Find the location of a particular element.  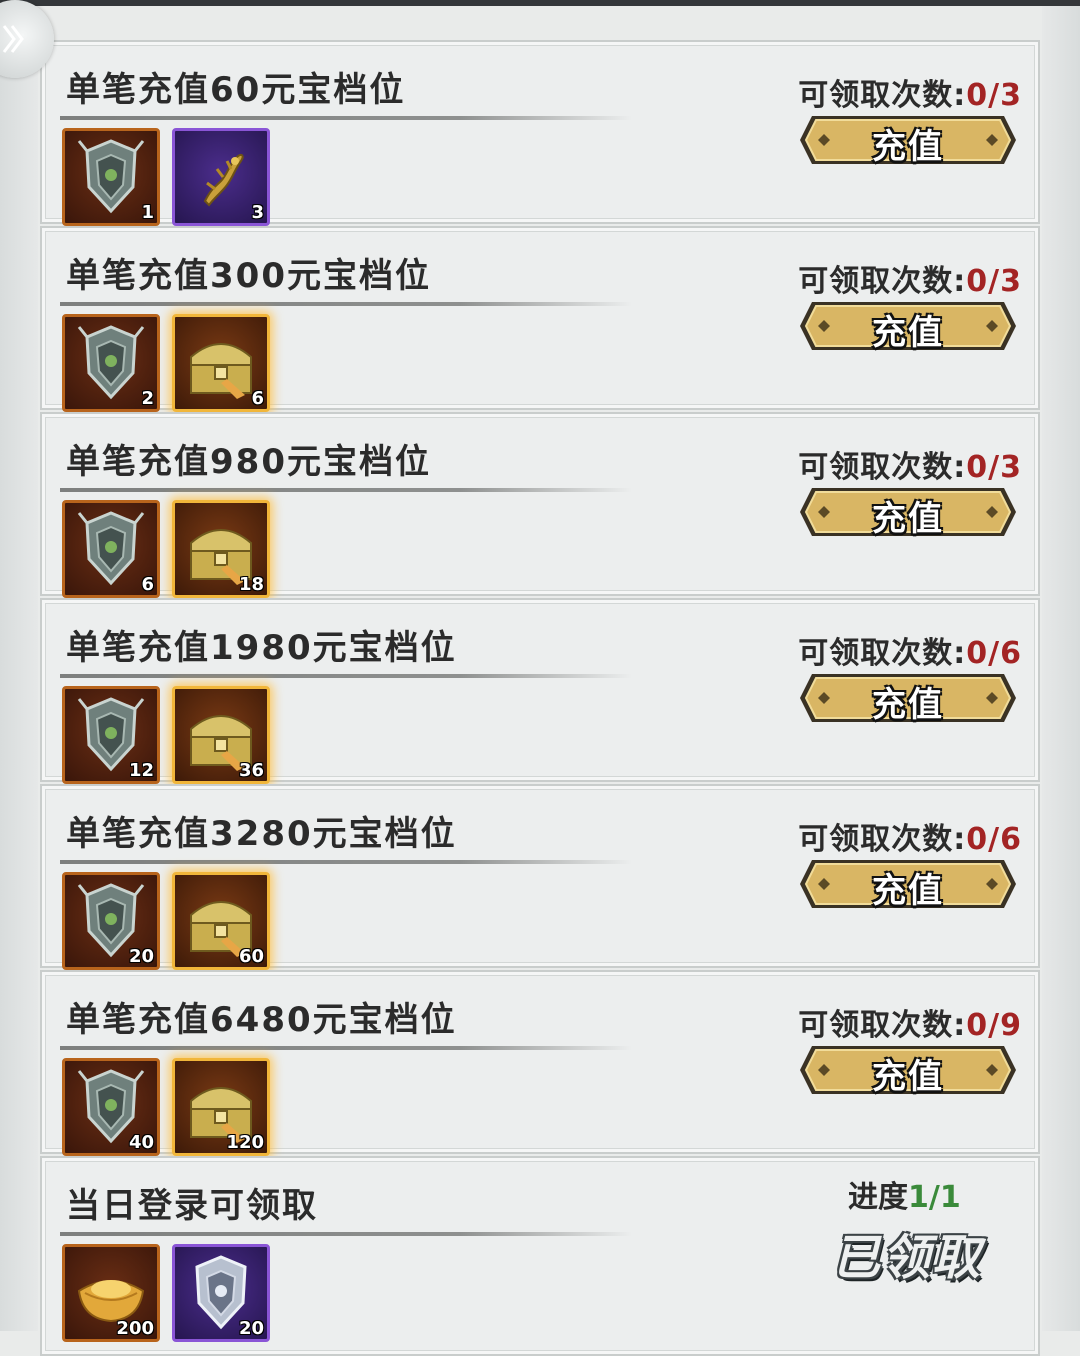

tier-title: 单笔充值60元宝档位 is located at coordinates (236, 90).